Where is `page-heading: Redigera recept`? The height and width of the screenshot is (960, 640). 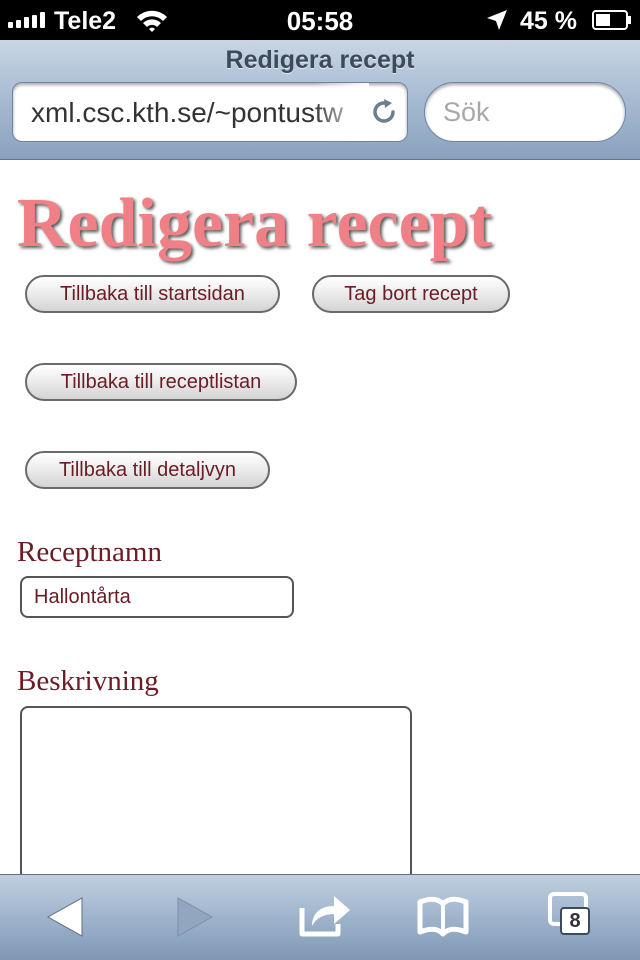
page-heading: Redigera recept is located at coordinates (254, 223).